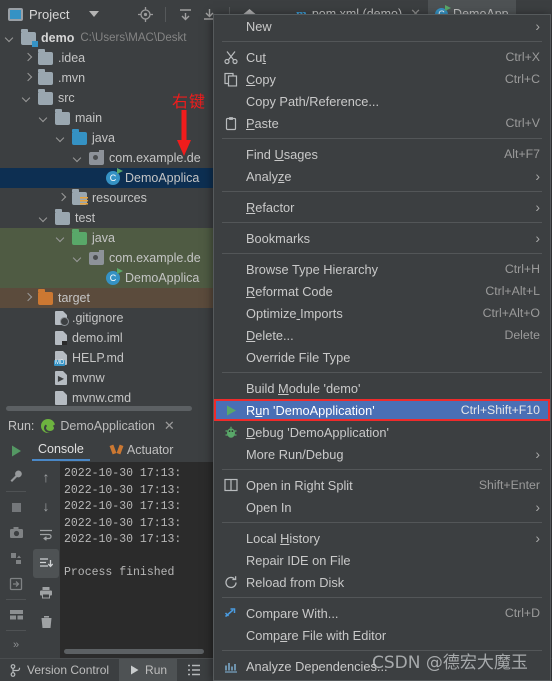  What do you see at coordinates (382, 357) in the screenshot?
I see `menu-item-override-file-type: Override File Type` at bounding box center [382, 357].